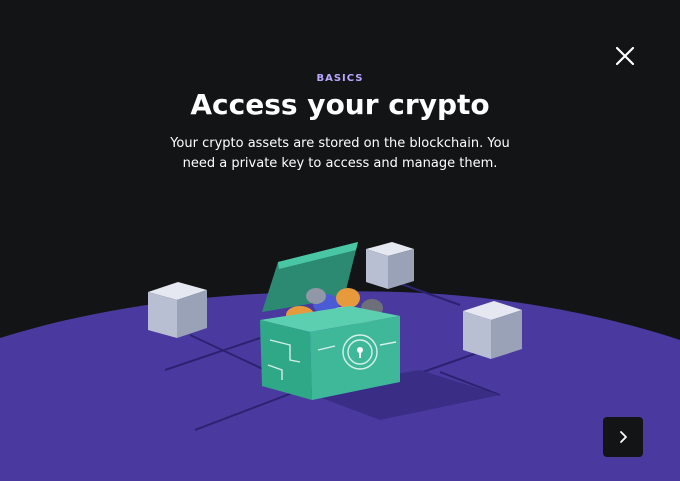 This screenshot has width=680, height=481. I want to click on close-icon, so click(625, 56).